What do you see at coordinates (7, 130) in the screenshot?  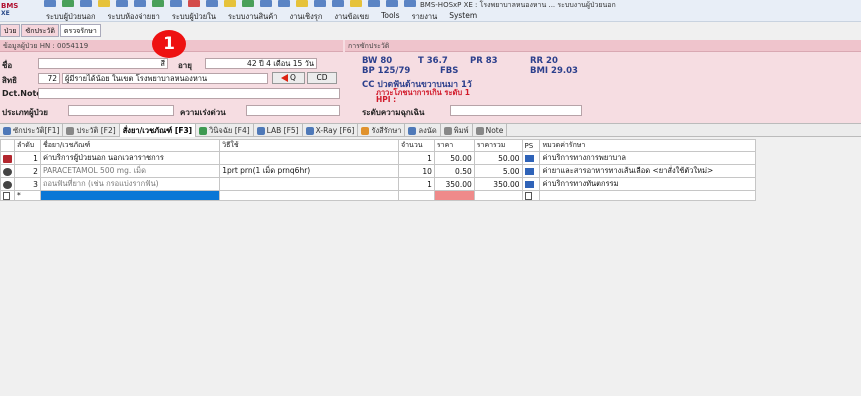 I see `history-icon` at bounding box center [7, 130].